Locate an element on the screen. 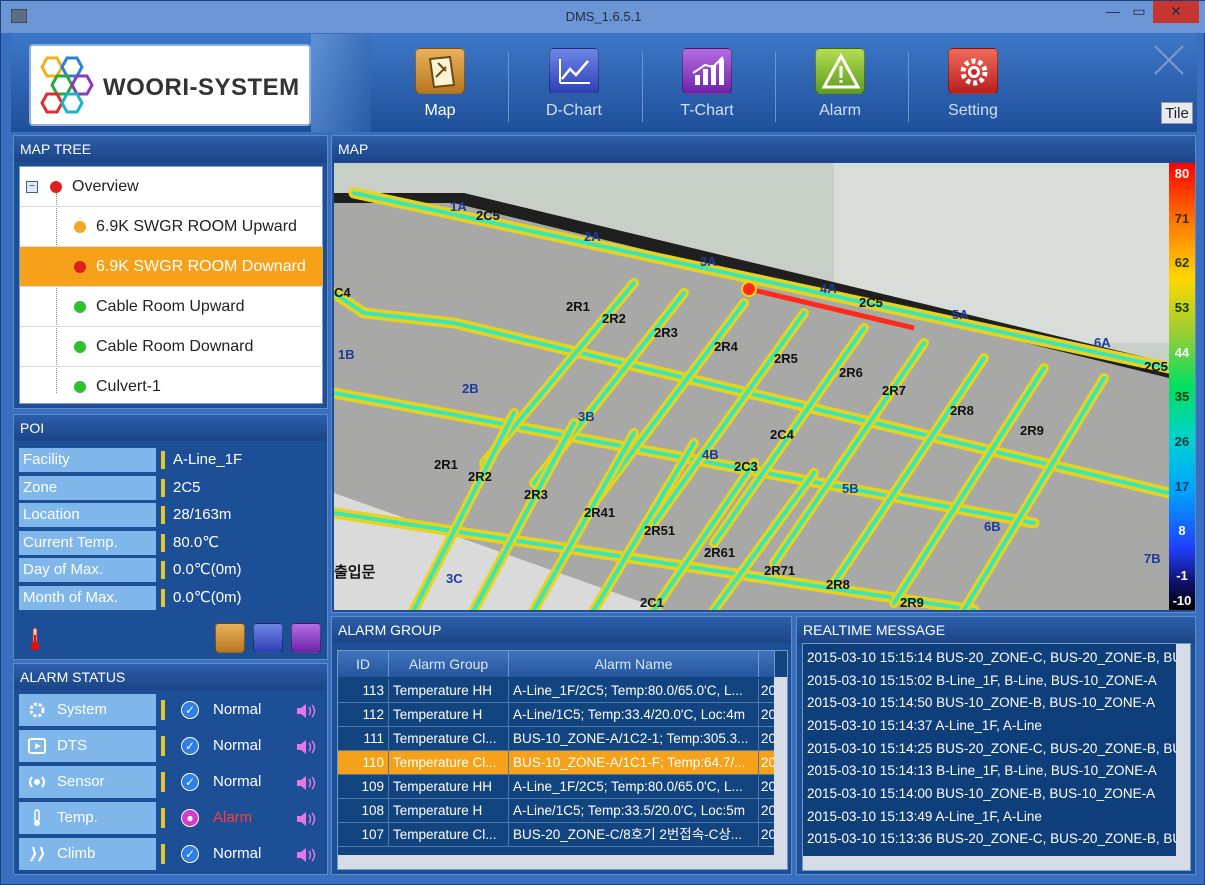 The height and width of the screenshot is (885, 1205). map-label: 5A is located at coordinates (960, 314).